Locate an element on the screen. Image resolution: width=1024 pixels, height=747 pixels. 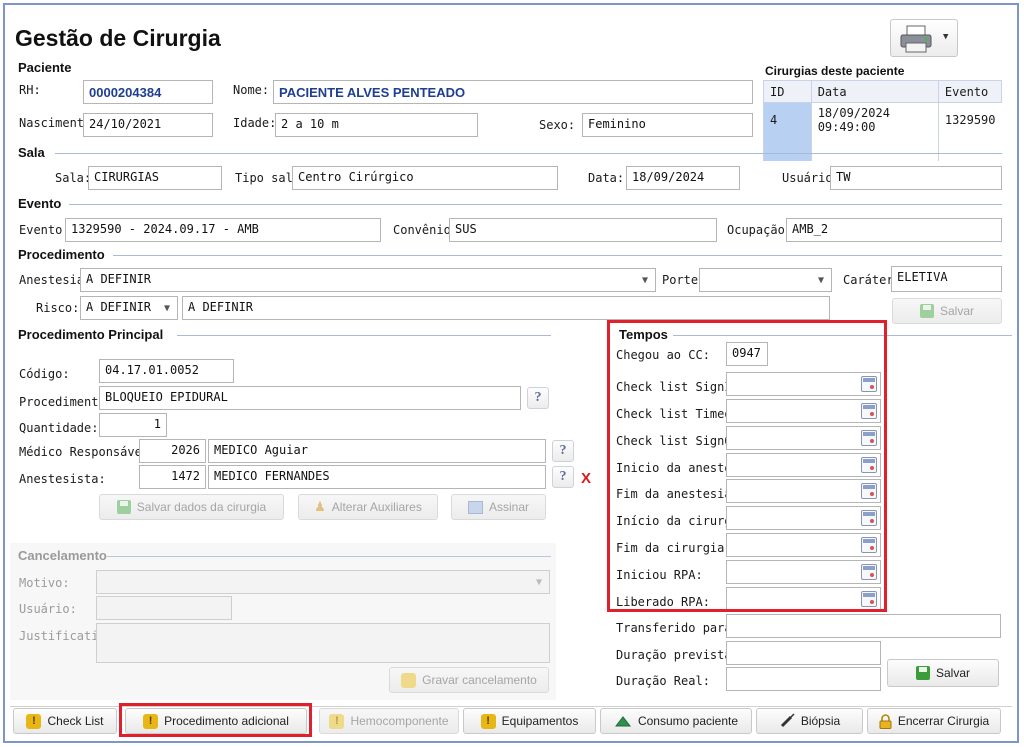
anestesista-nome-field: MEDICO FERNANDES is located at coordinates (377, 477).